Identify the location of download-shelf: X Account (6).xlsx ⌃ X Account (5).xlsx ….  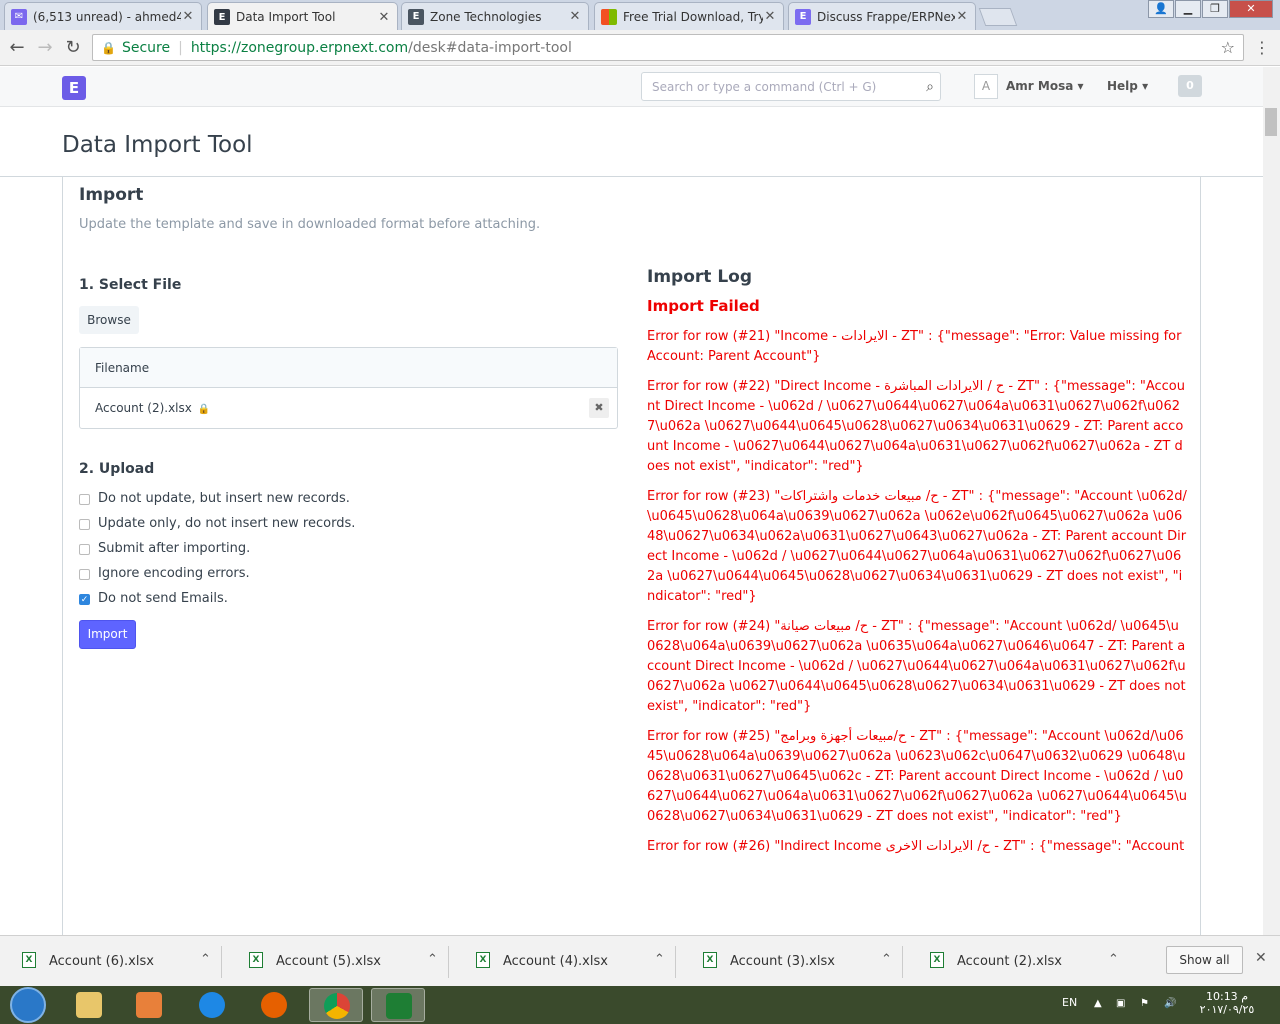
(640, 960).